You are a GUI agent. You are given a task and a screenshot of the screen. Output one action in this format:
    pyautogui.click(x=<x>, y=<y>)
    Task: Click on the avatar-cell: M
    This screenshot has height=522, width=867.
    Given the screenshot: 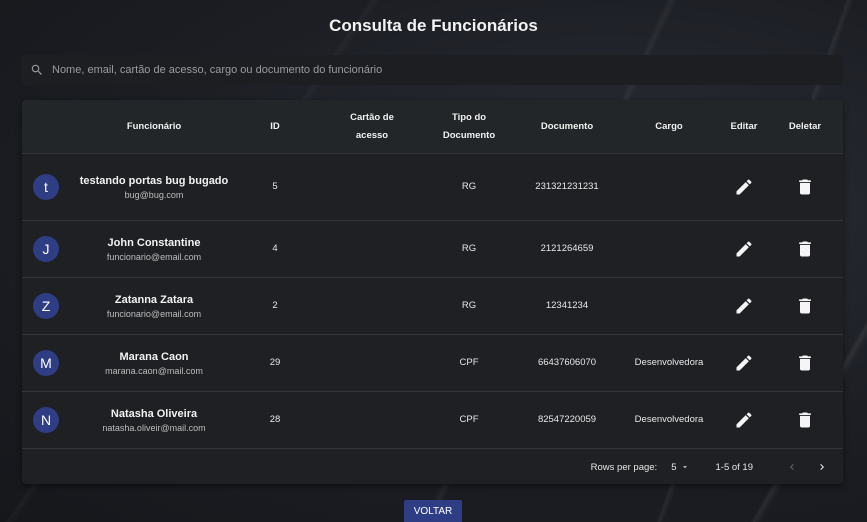 What is the action you would take?
    pyautogui.click(x=47, y=363)
    